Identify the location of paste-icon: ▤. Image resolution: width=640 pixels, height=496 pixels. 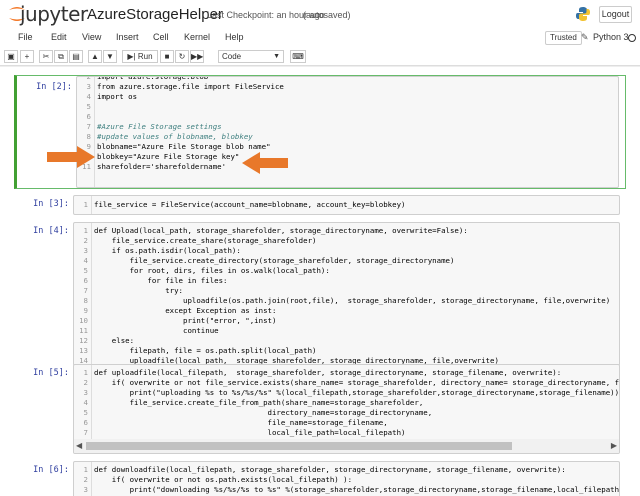
(76, 56).